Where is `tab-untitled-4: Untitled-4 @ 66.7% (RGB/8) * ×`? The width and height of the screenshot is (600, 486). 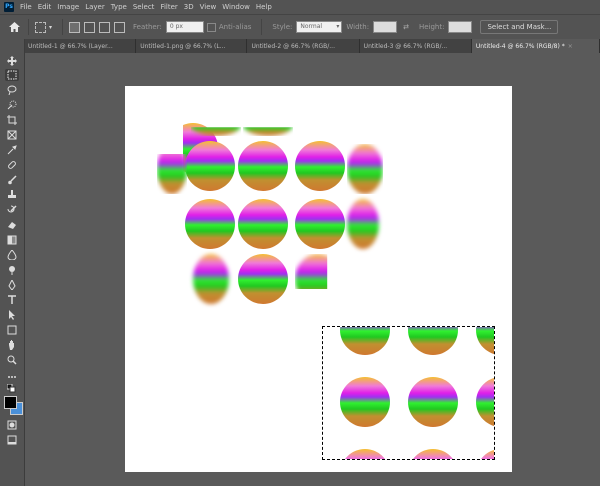
tab-untitled-4: Untitled-4 @ 66.7% (RGB/8) * × is located at coordinates (535, 46).